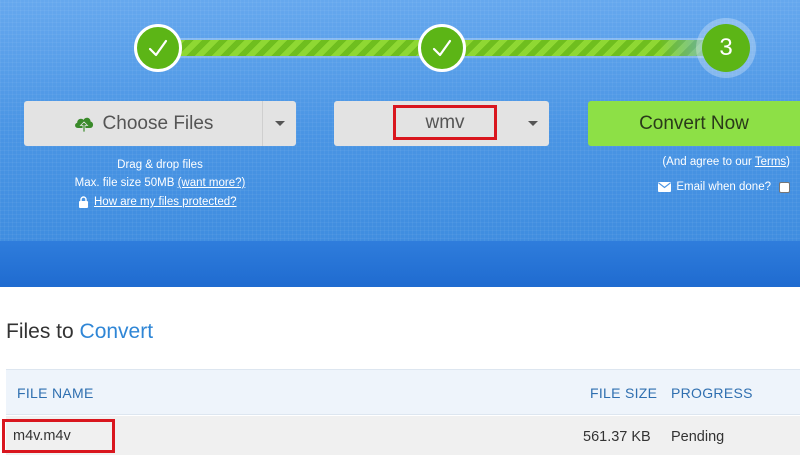  What do you see at coordinates (400, 264) in the screenshot?
I see `hero-wave` at bounding box center [400, 264].